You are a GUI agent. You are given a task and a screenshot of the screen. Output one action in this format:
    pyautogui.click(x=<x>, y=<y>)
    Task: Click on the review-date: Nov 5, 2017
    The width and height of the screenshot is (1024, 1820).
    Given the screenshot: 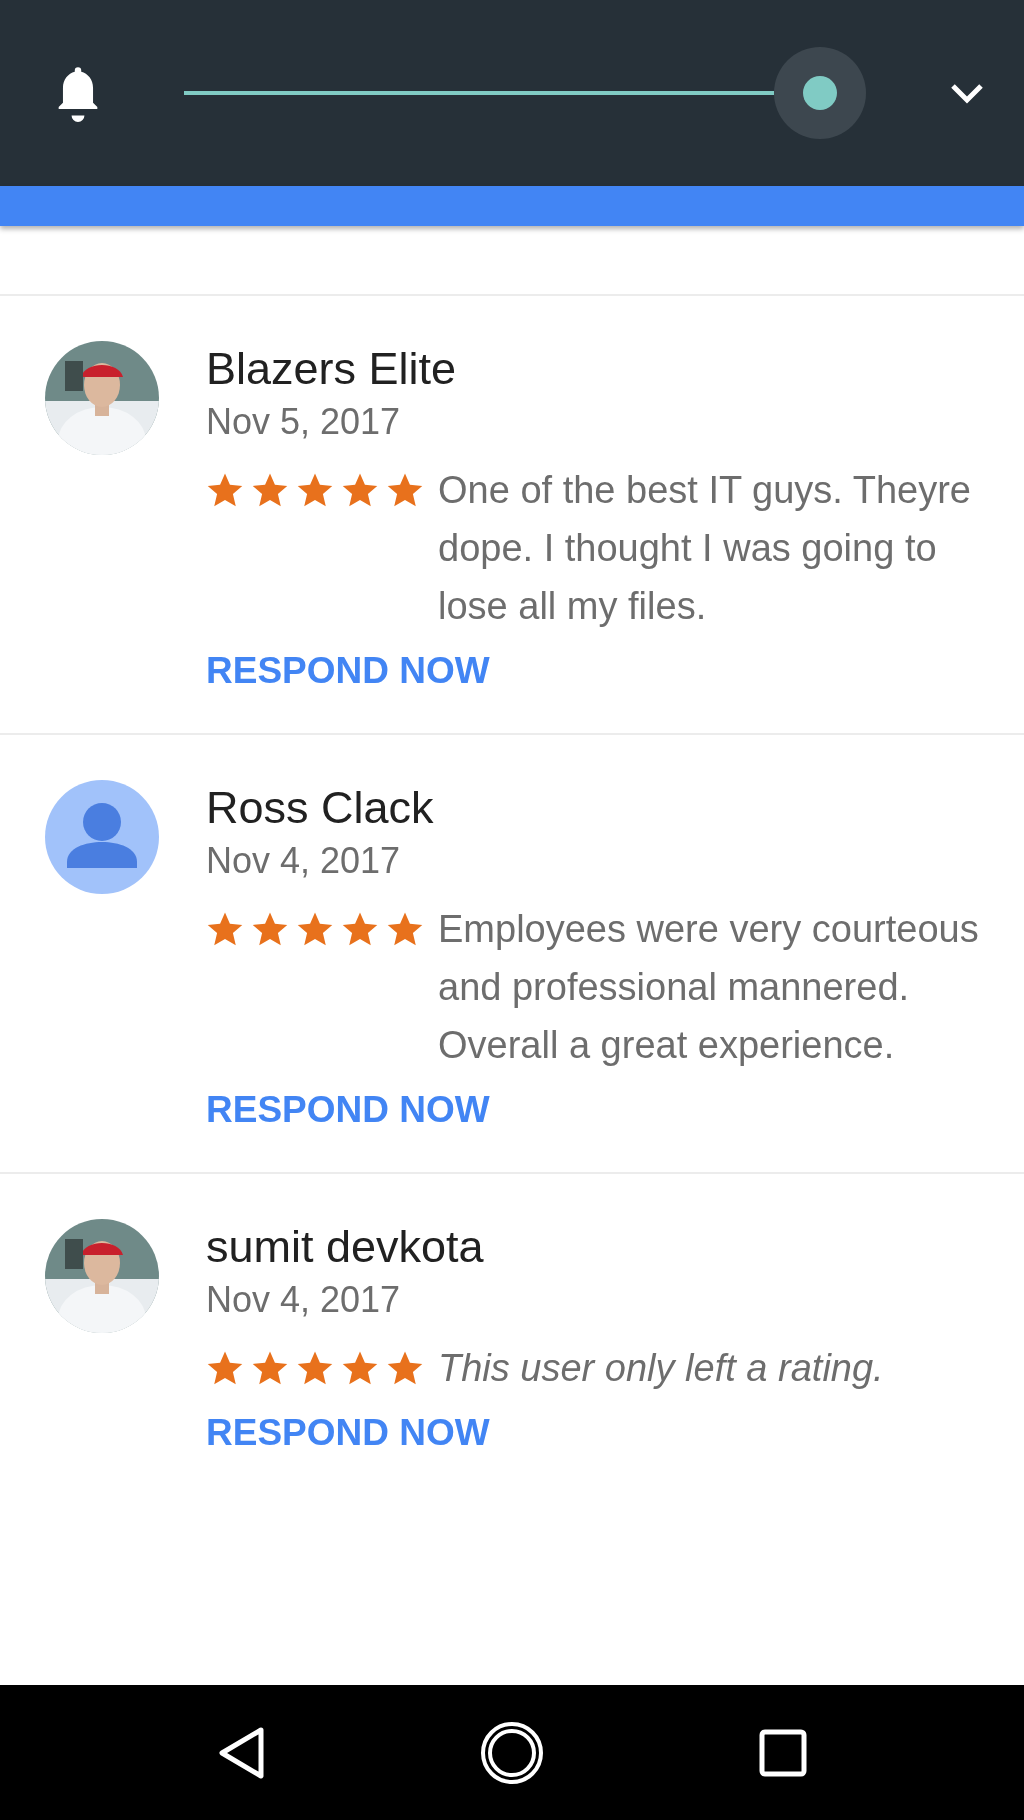 What is the action you would take?
    pyautogui.click(x=304, y=422)
    